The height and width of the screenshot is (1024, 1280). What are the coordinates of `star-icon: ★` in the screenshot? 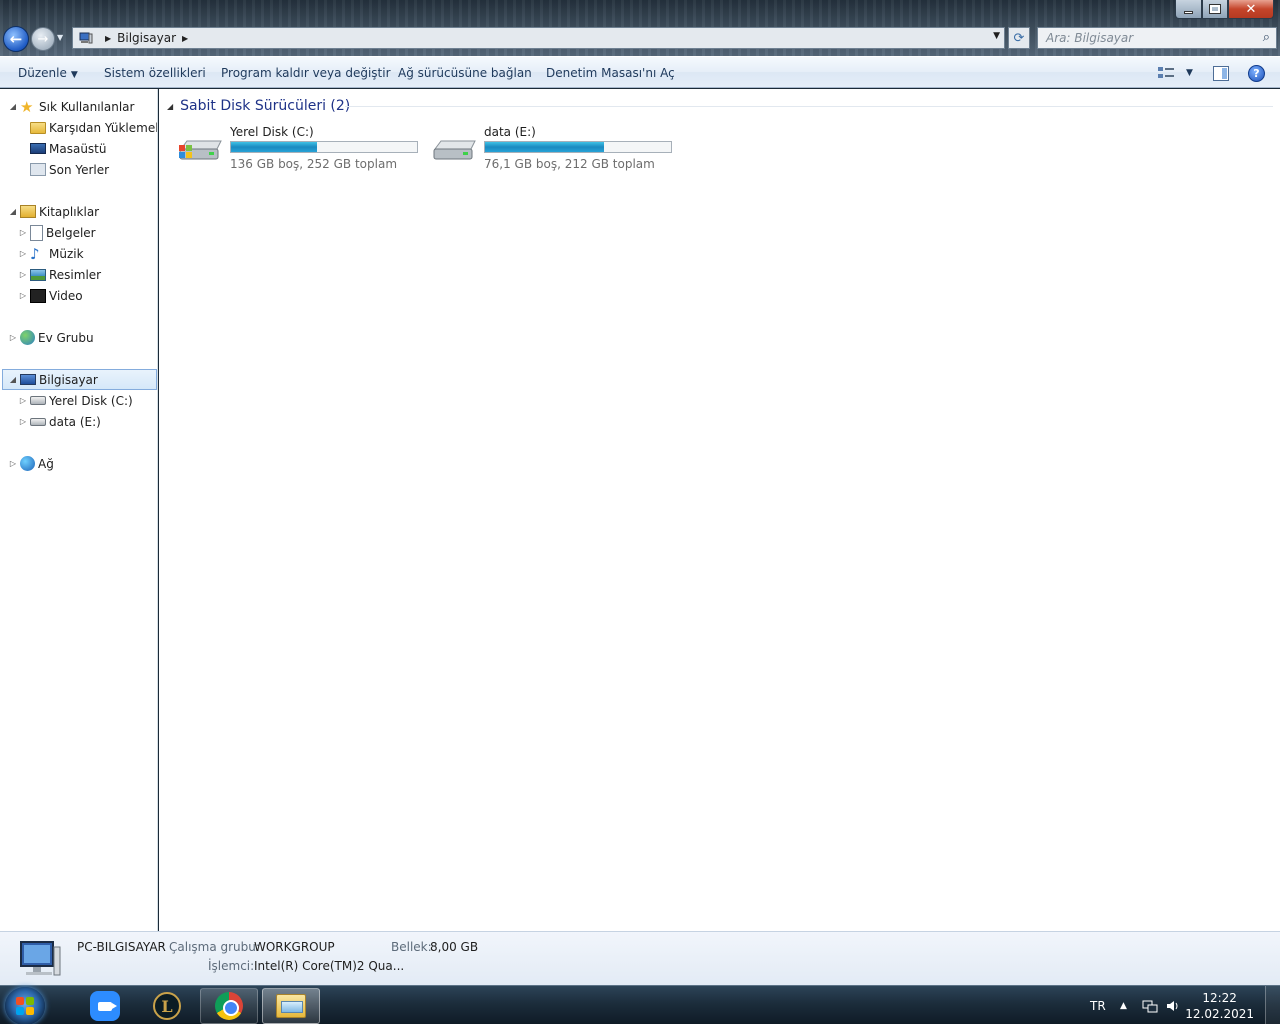 It's located at (27, 106).